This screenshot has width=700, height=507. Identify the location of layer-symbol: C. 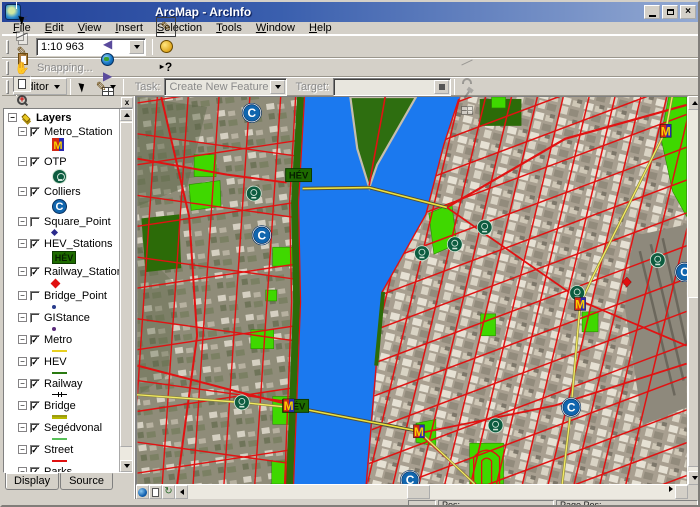
(62, 206).